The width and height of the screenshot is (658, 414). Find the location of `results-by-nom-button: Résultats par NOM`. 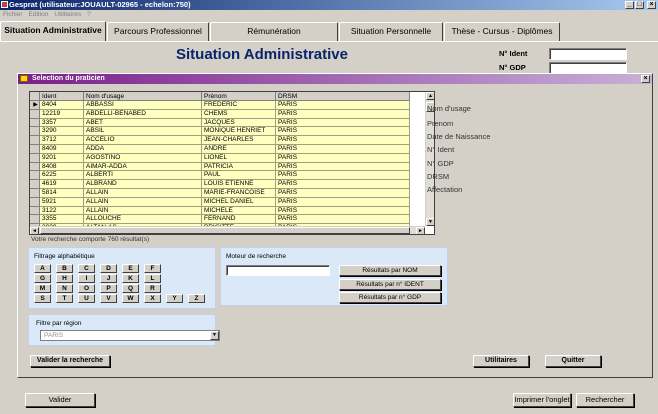

results-by-nom-button: Résultats par NOM is located at coordinates (390, 270).